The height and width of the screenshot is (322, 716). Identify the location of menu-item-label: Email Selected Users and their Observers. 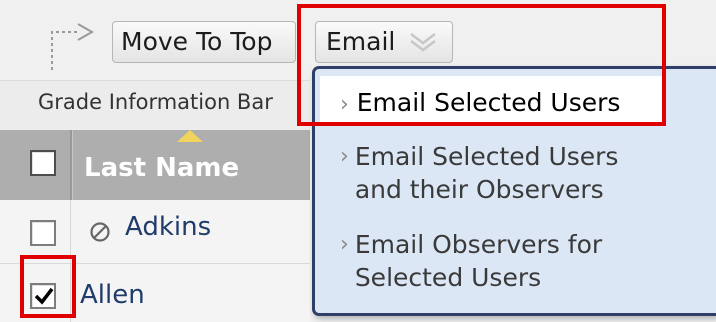
(486, 173).